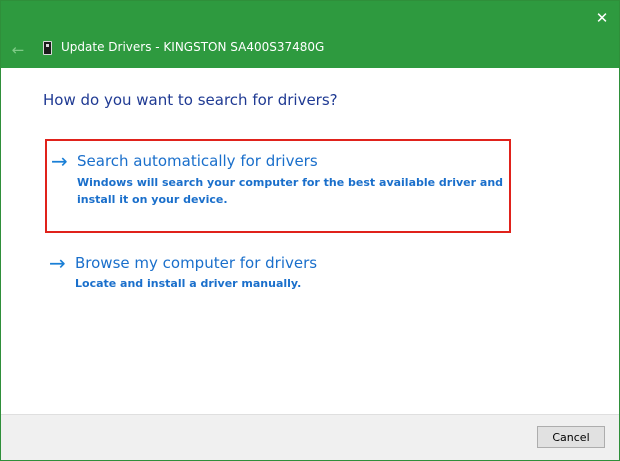 The width and height of the screenshot is (620, 461). I want to click on drive-icon, so click(47, 48).